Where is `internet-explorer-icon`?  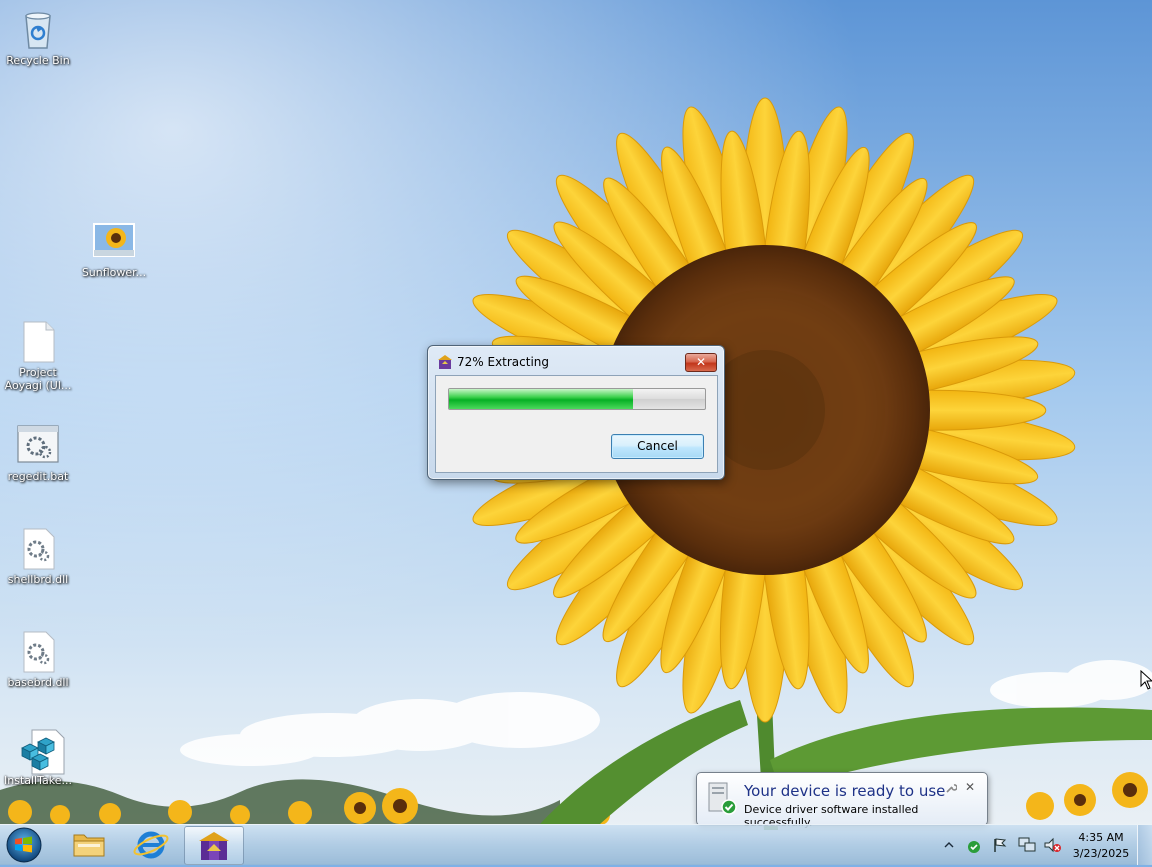
internet-explorer-icon is located at coordinates (151, 845).